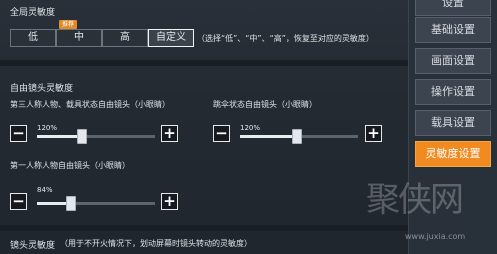 The image size is (497, 254). Describe the element at coordinates (96, 203) in the screenshot. I see `fpp-slider-track` at that location.